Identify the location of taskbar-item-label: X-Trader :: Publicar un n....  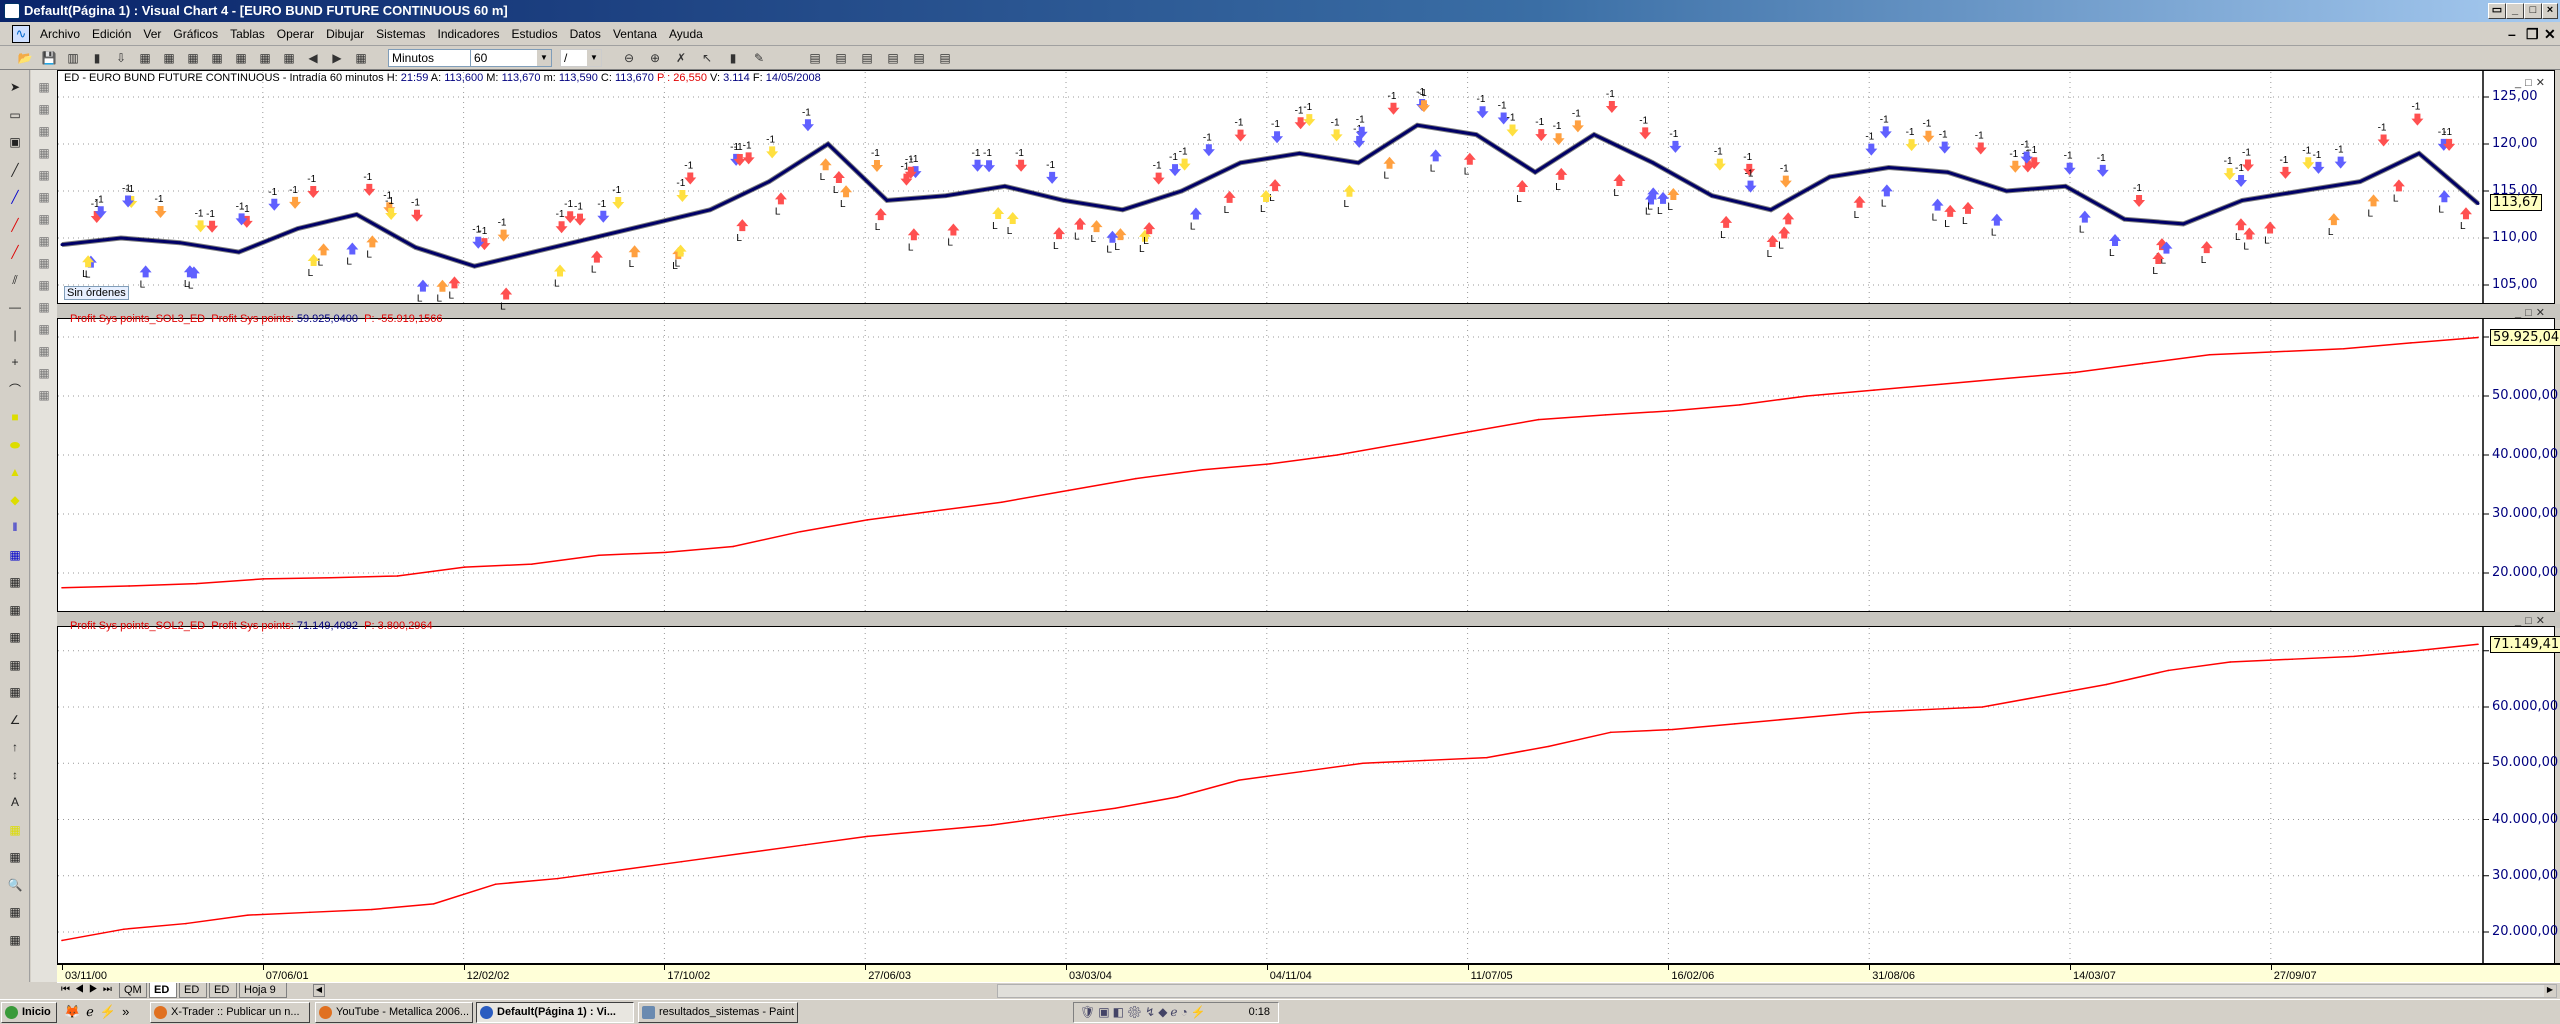
(235, 1012).